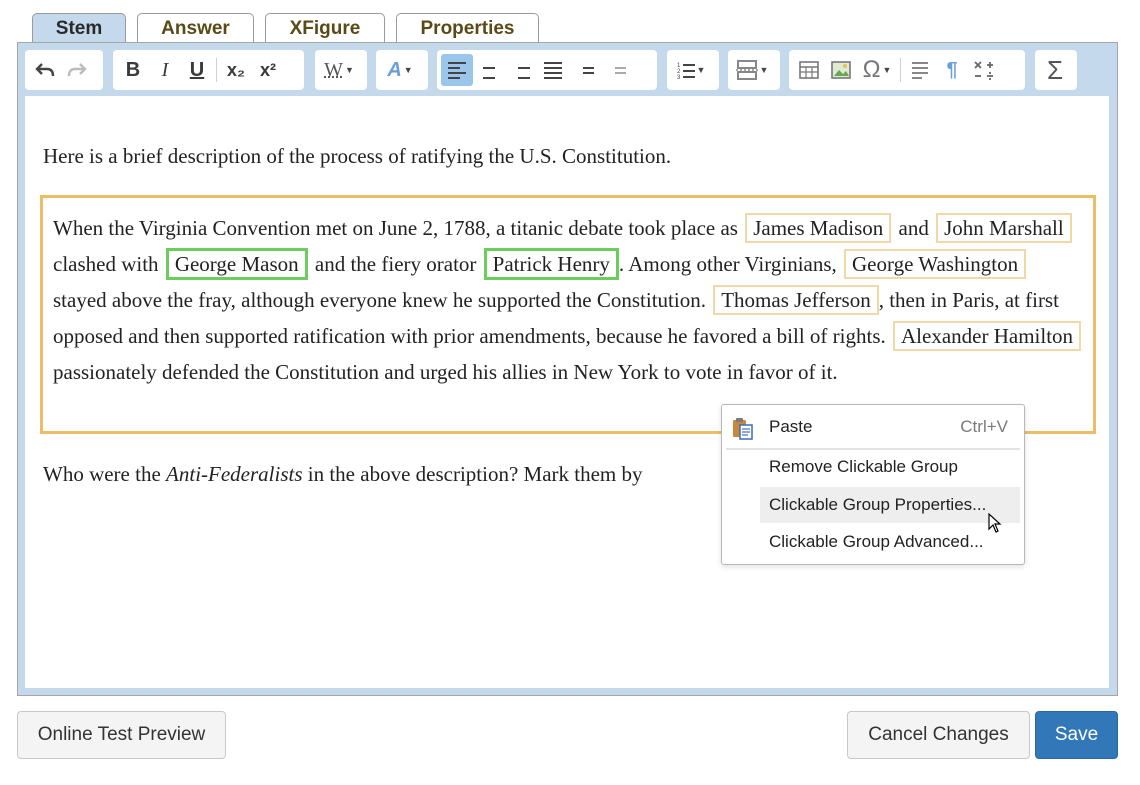  I want to click on text-color-group: A ▼, so click(402, 70).